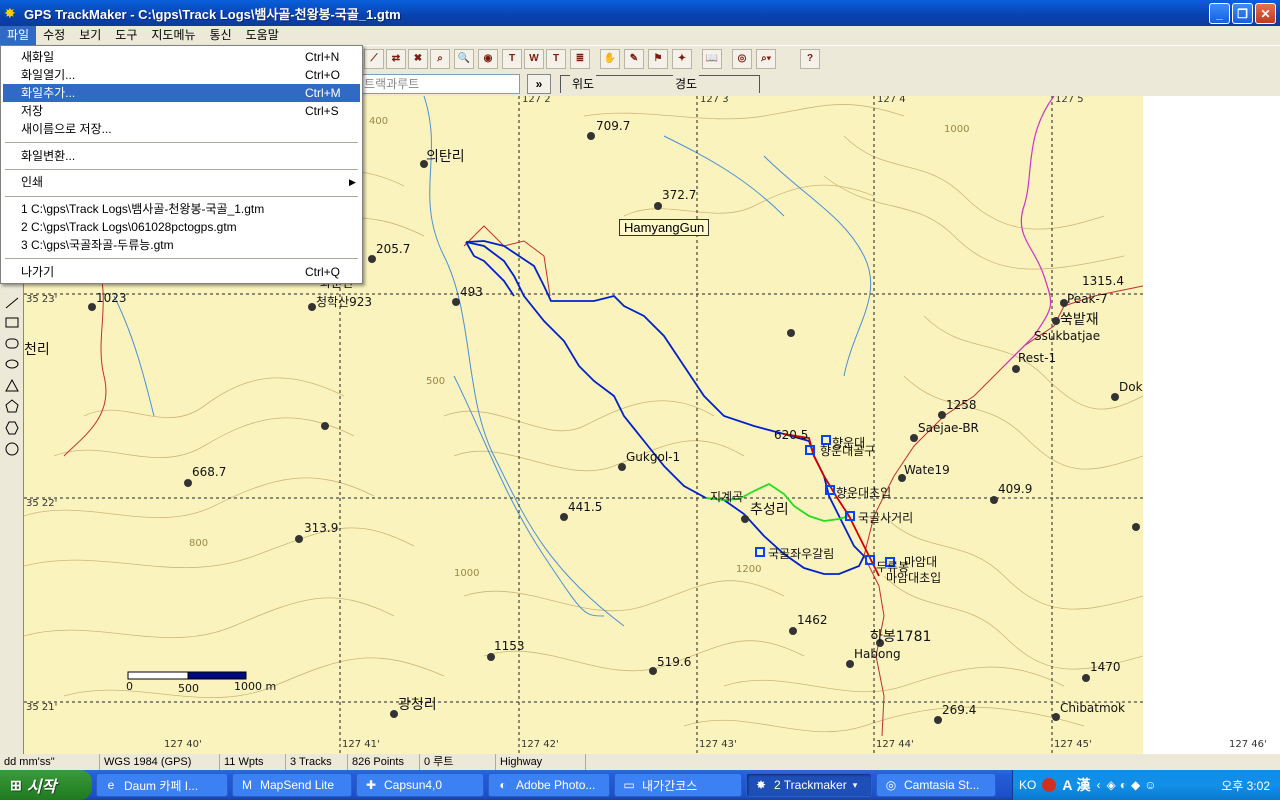 Image resolution: width=1280 pixels, height=800 pixels. What do you see at coordinates (534, 59) in the screenshot?
I see `tool-waypoint-icon: W` at bounding box center [534, 59].